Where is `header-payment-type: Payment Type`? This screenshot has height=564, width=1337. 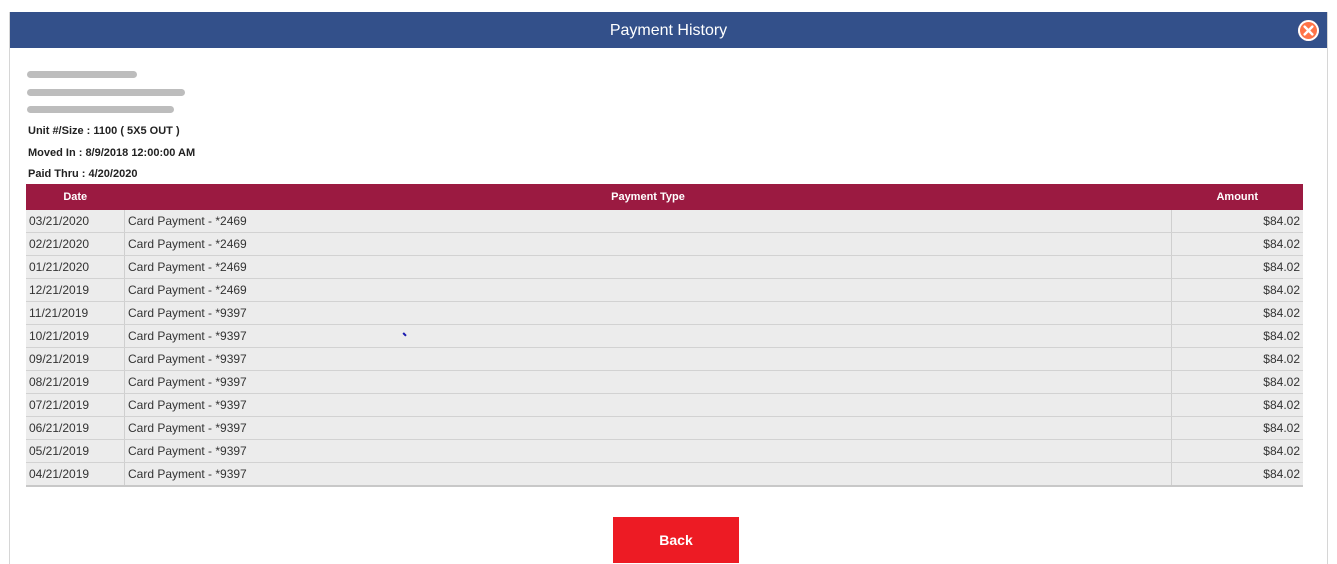
header-payment-type: Payment Type is located at coordinates (648, 197).